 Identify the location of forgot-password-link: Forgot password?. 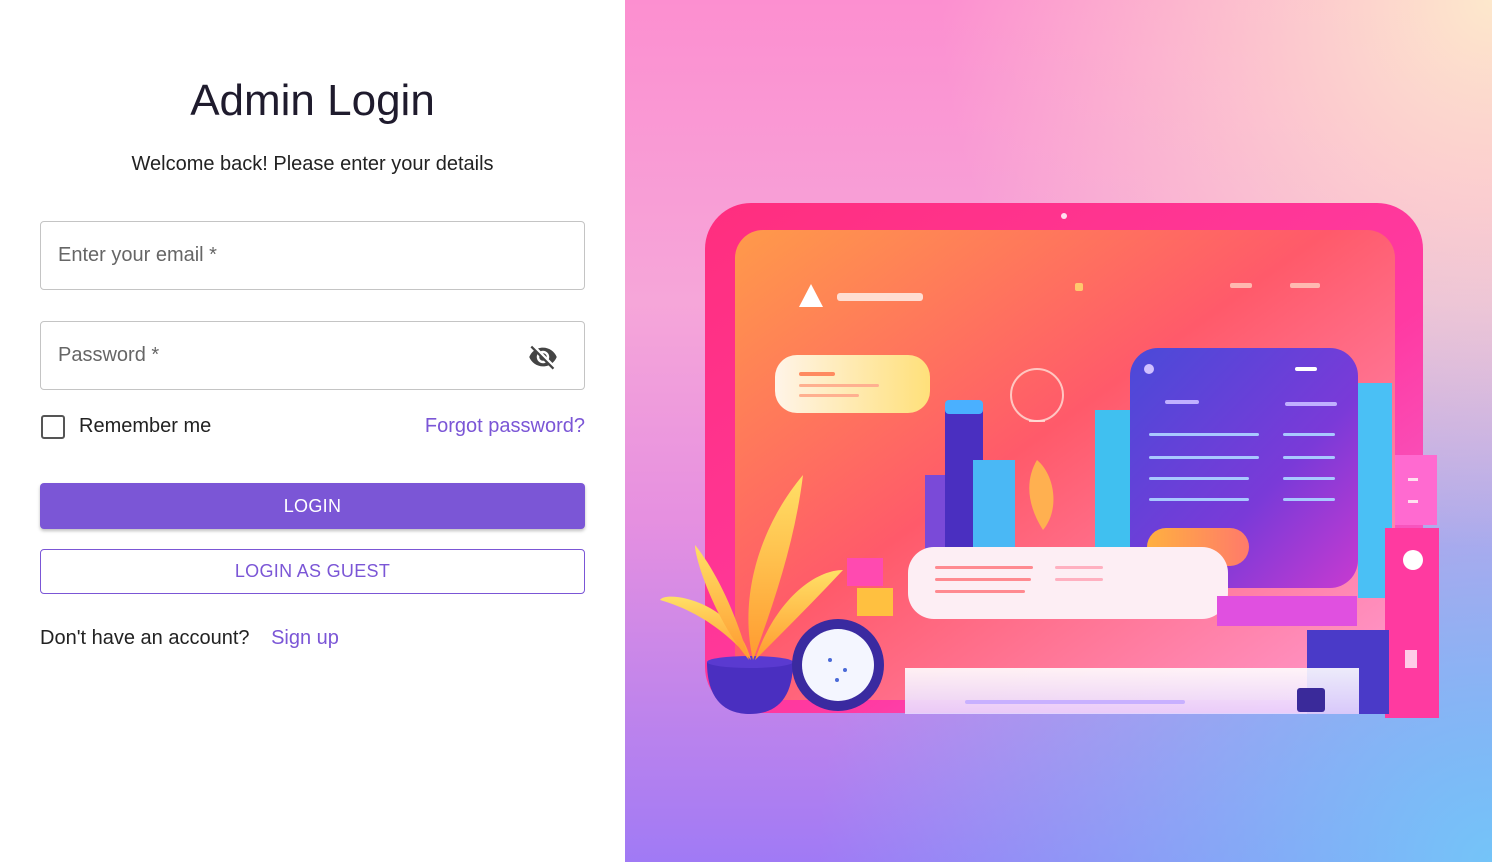
(505, 426).